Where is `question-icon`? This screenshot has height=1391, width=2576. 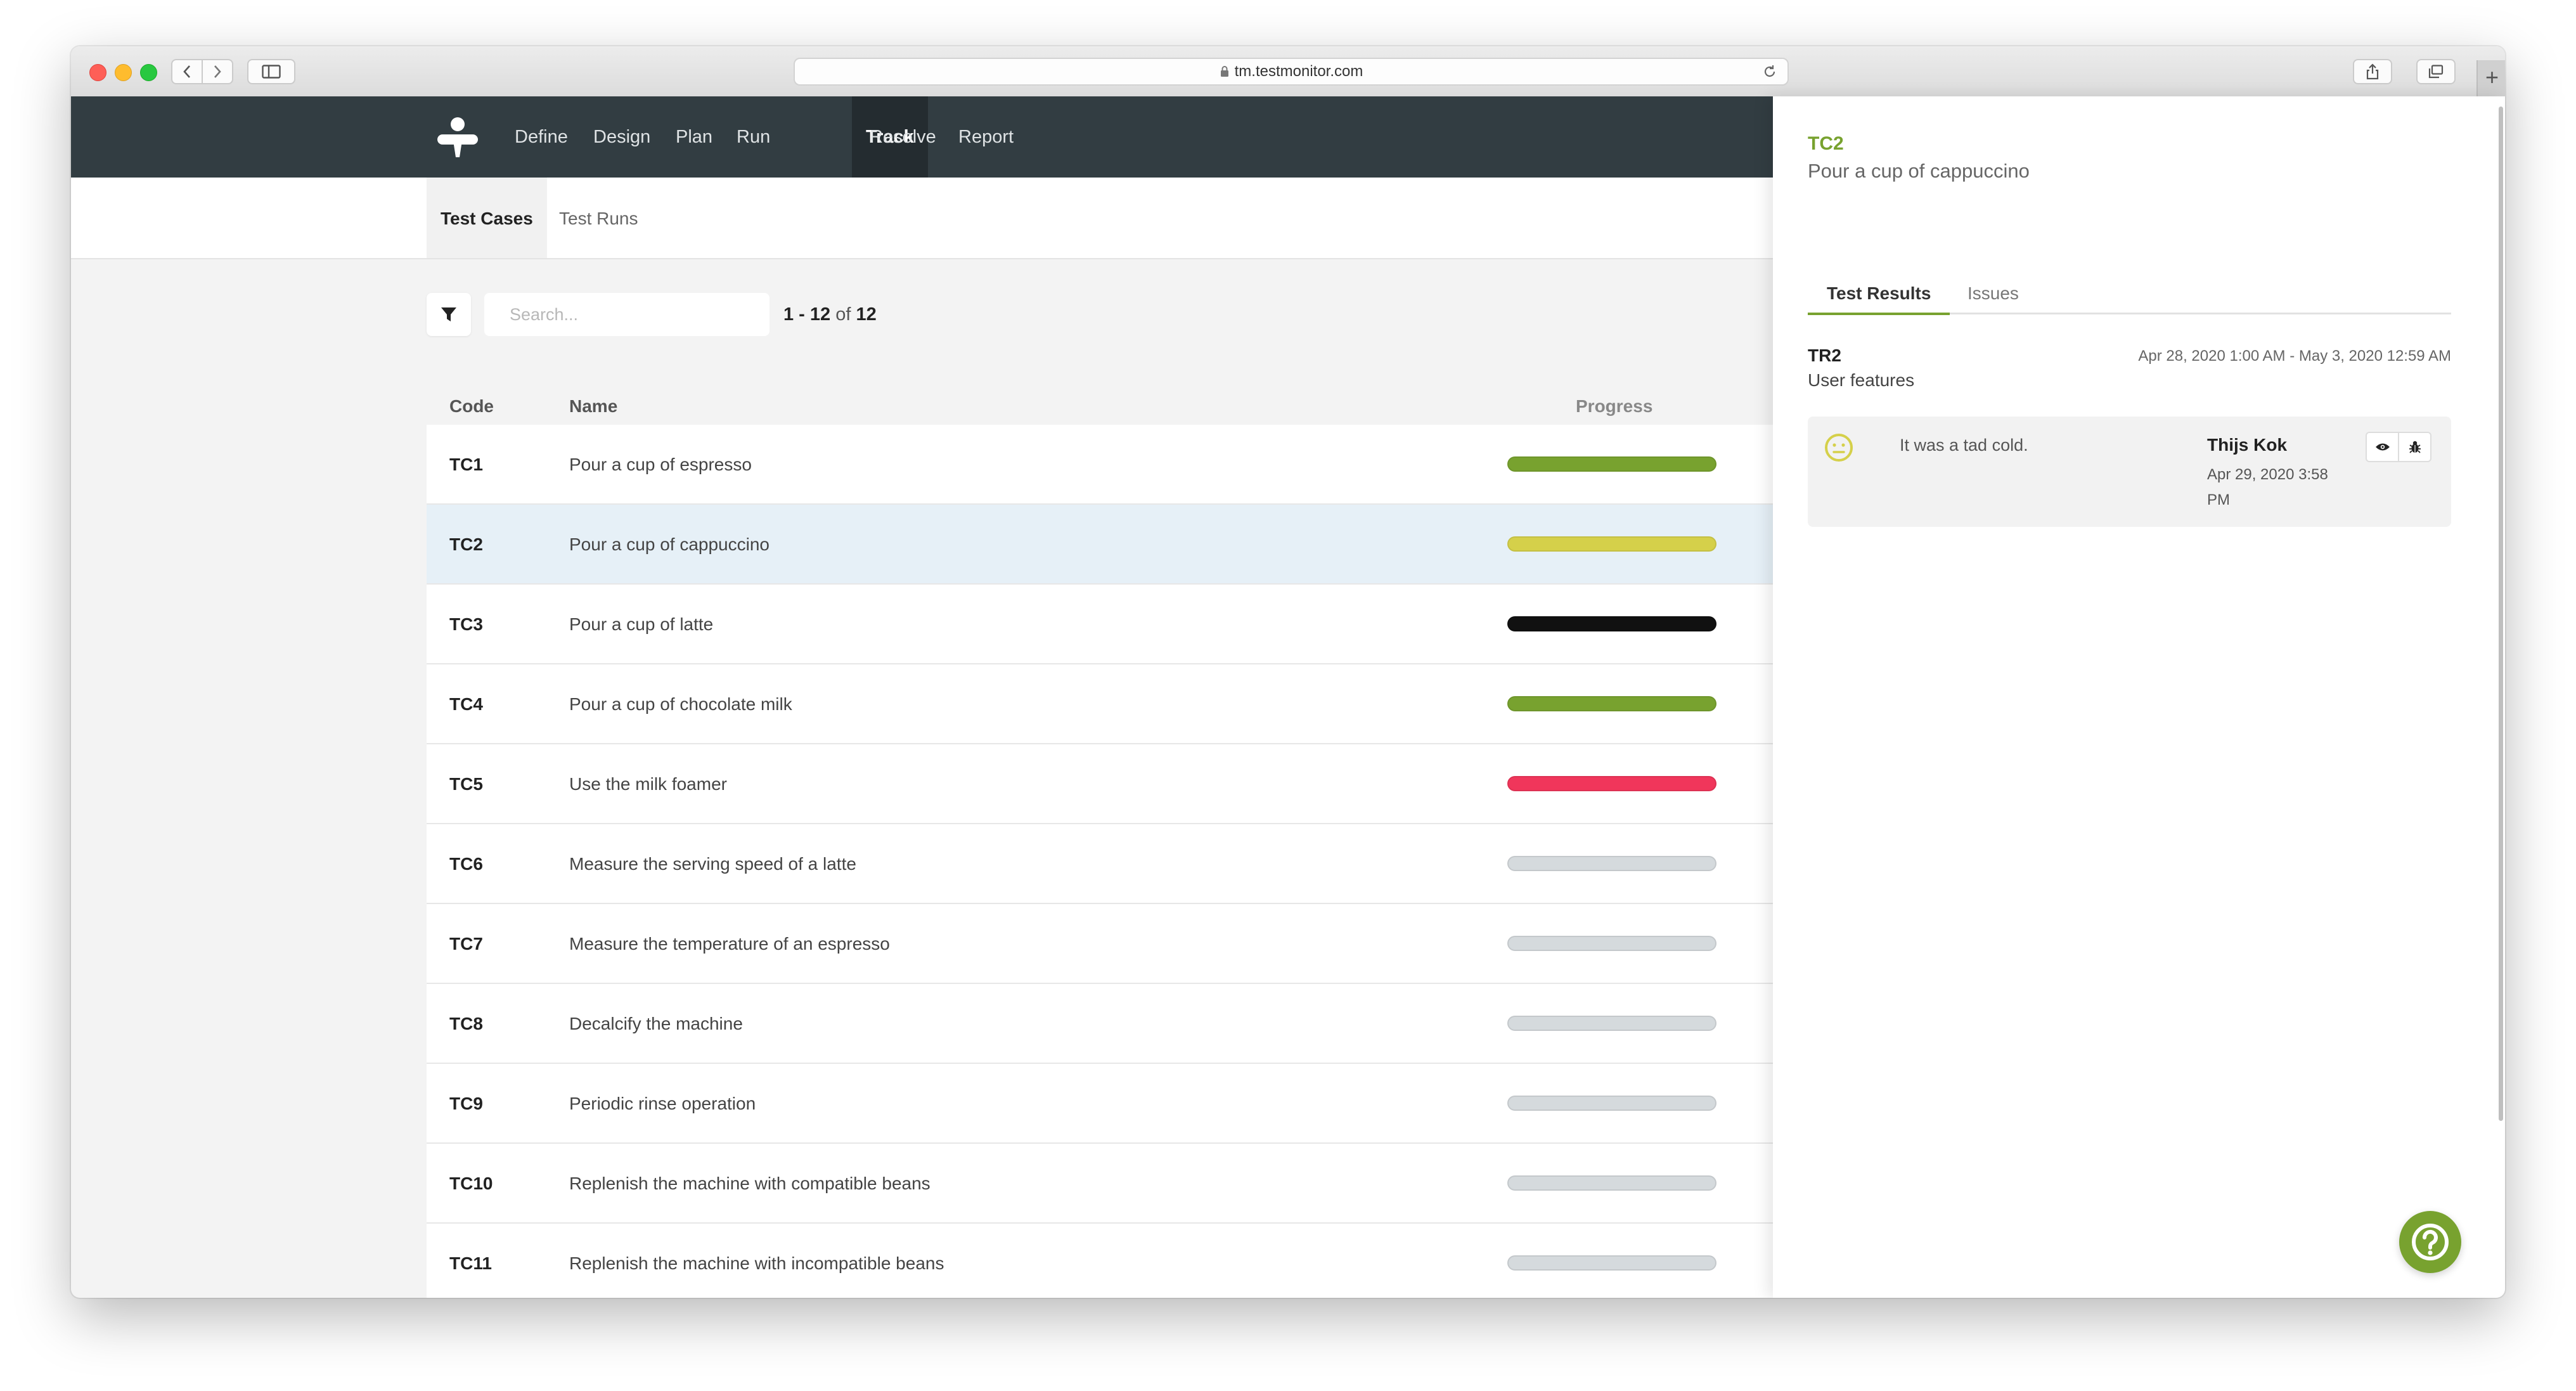 question-icon is located at coordinates (2430, 1242).